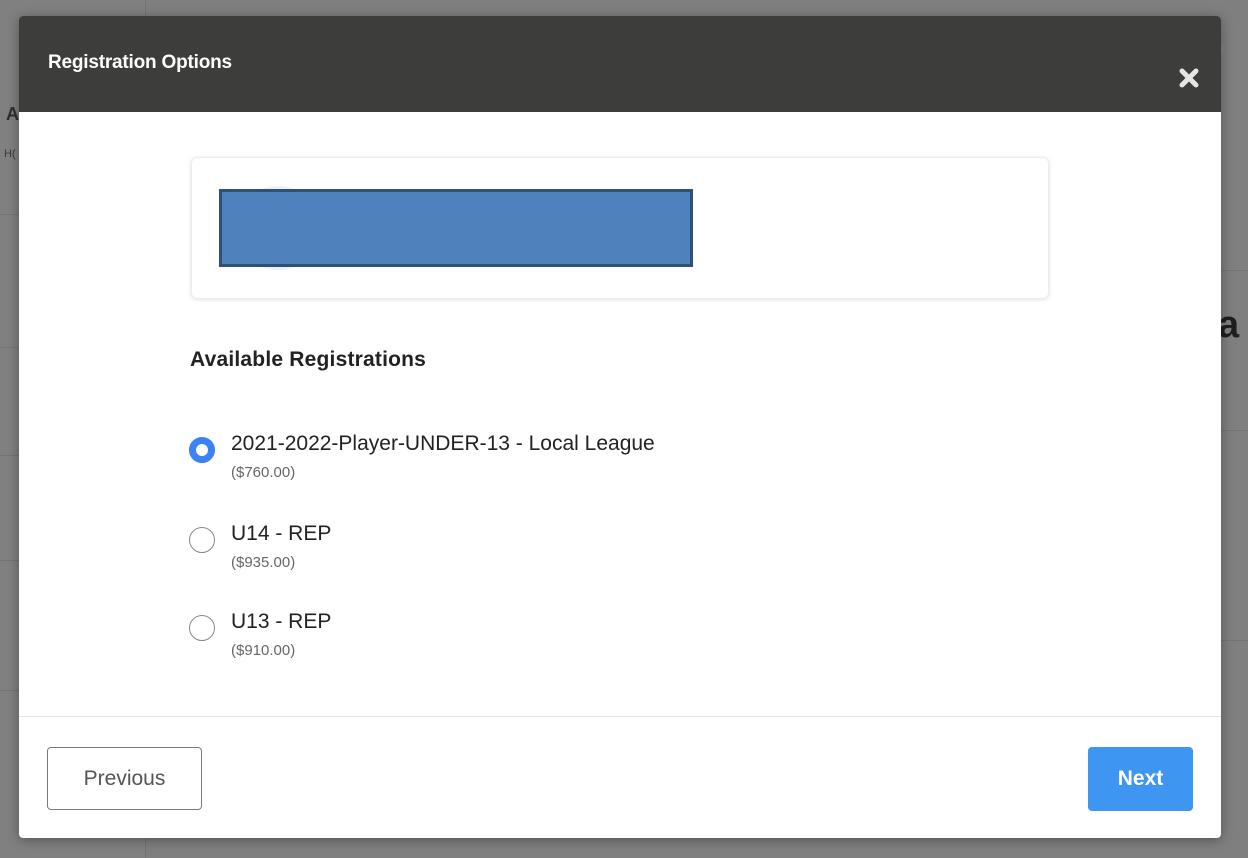 Image resolution: width=1248 pixels, height=858 pixels. Describe the element at coordinates (10, 154) in the screenshot. I see `background-text-fragment: H(` at that location.